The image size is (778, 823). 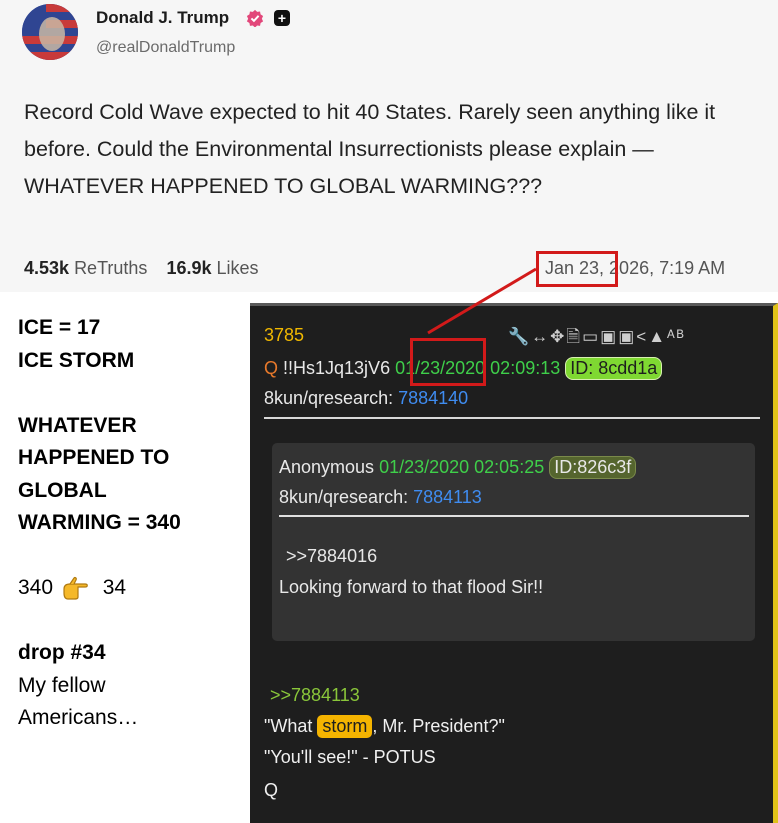 What do you see at coordinates (331, 556) in the screenshot?
I see `reply-reference: >>7884016` at bounding box center [331, 556].